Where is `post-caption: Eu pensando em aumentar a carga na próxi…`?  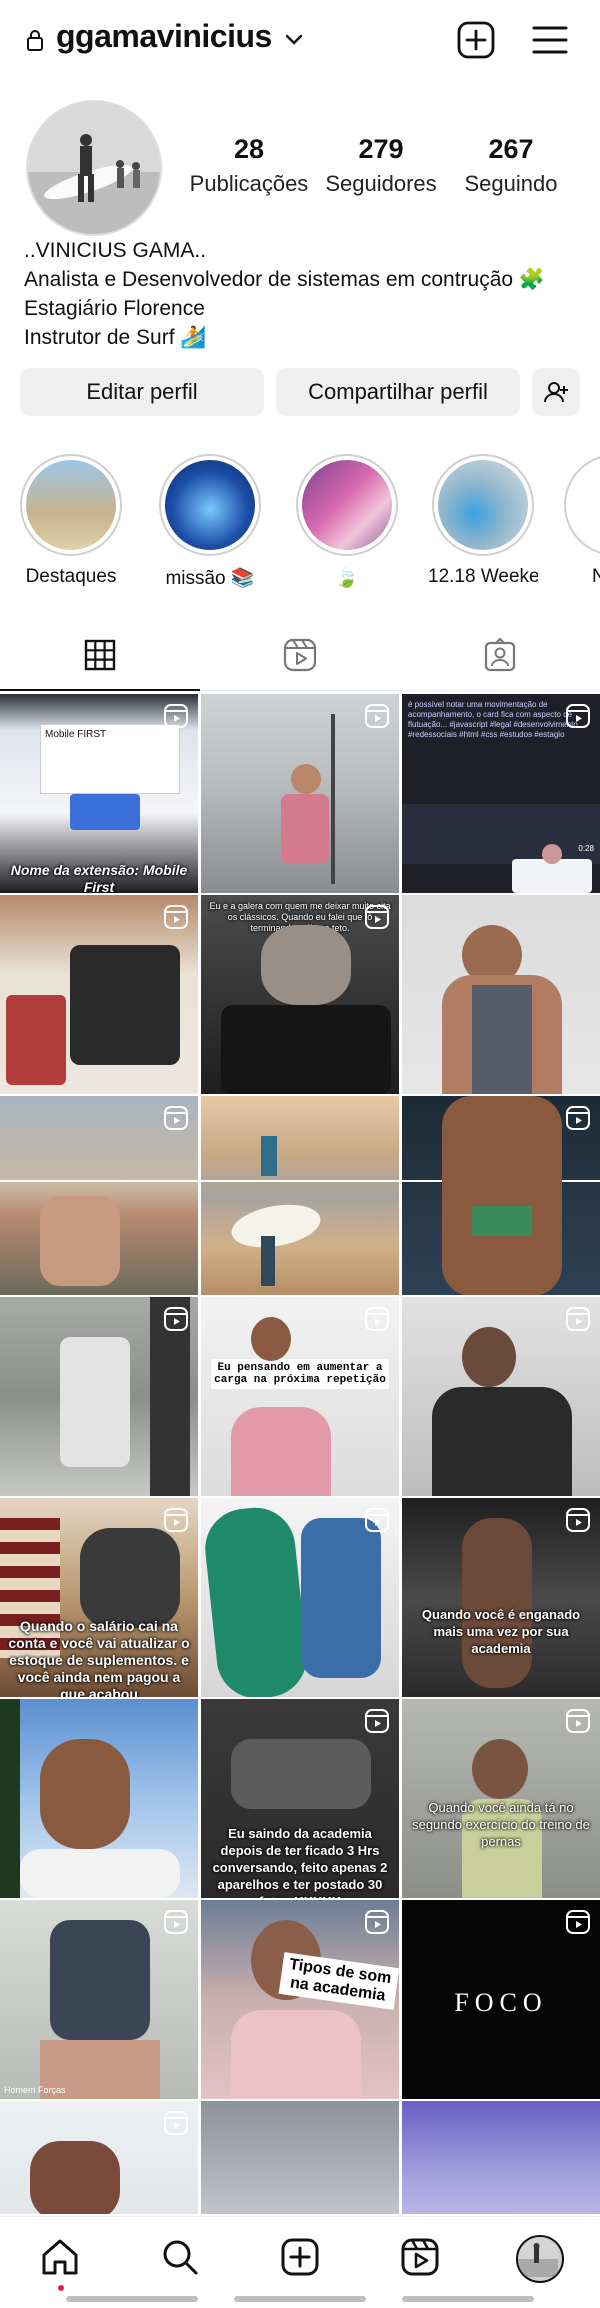
post-caption: Eu pensando em aumentar a carga na próxi… is located at coordinates (300, 1374).